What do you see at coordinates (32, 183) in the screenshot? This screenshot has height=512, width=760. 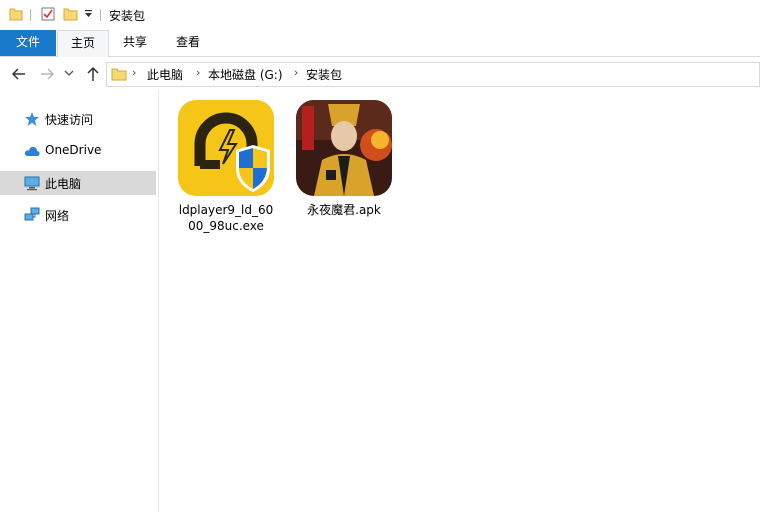 I see `computer-icon` at bounding box center [32, 183].